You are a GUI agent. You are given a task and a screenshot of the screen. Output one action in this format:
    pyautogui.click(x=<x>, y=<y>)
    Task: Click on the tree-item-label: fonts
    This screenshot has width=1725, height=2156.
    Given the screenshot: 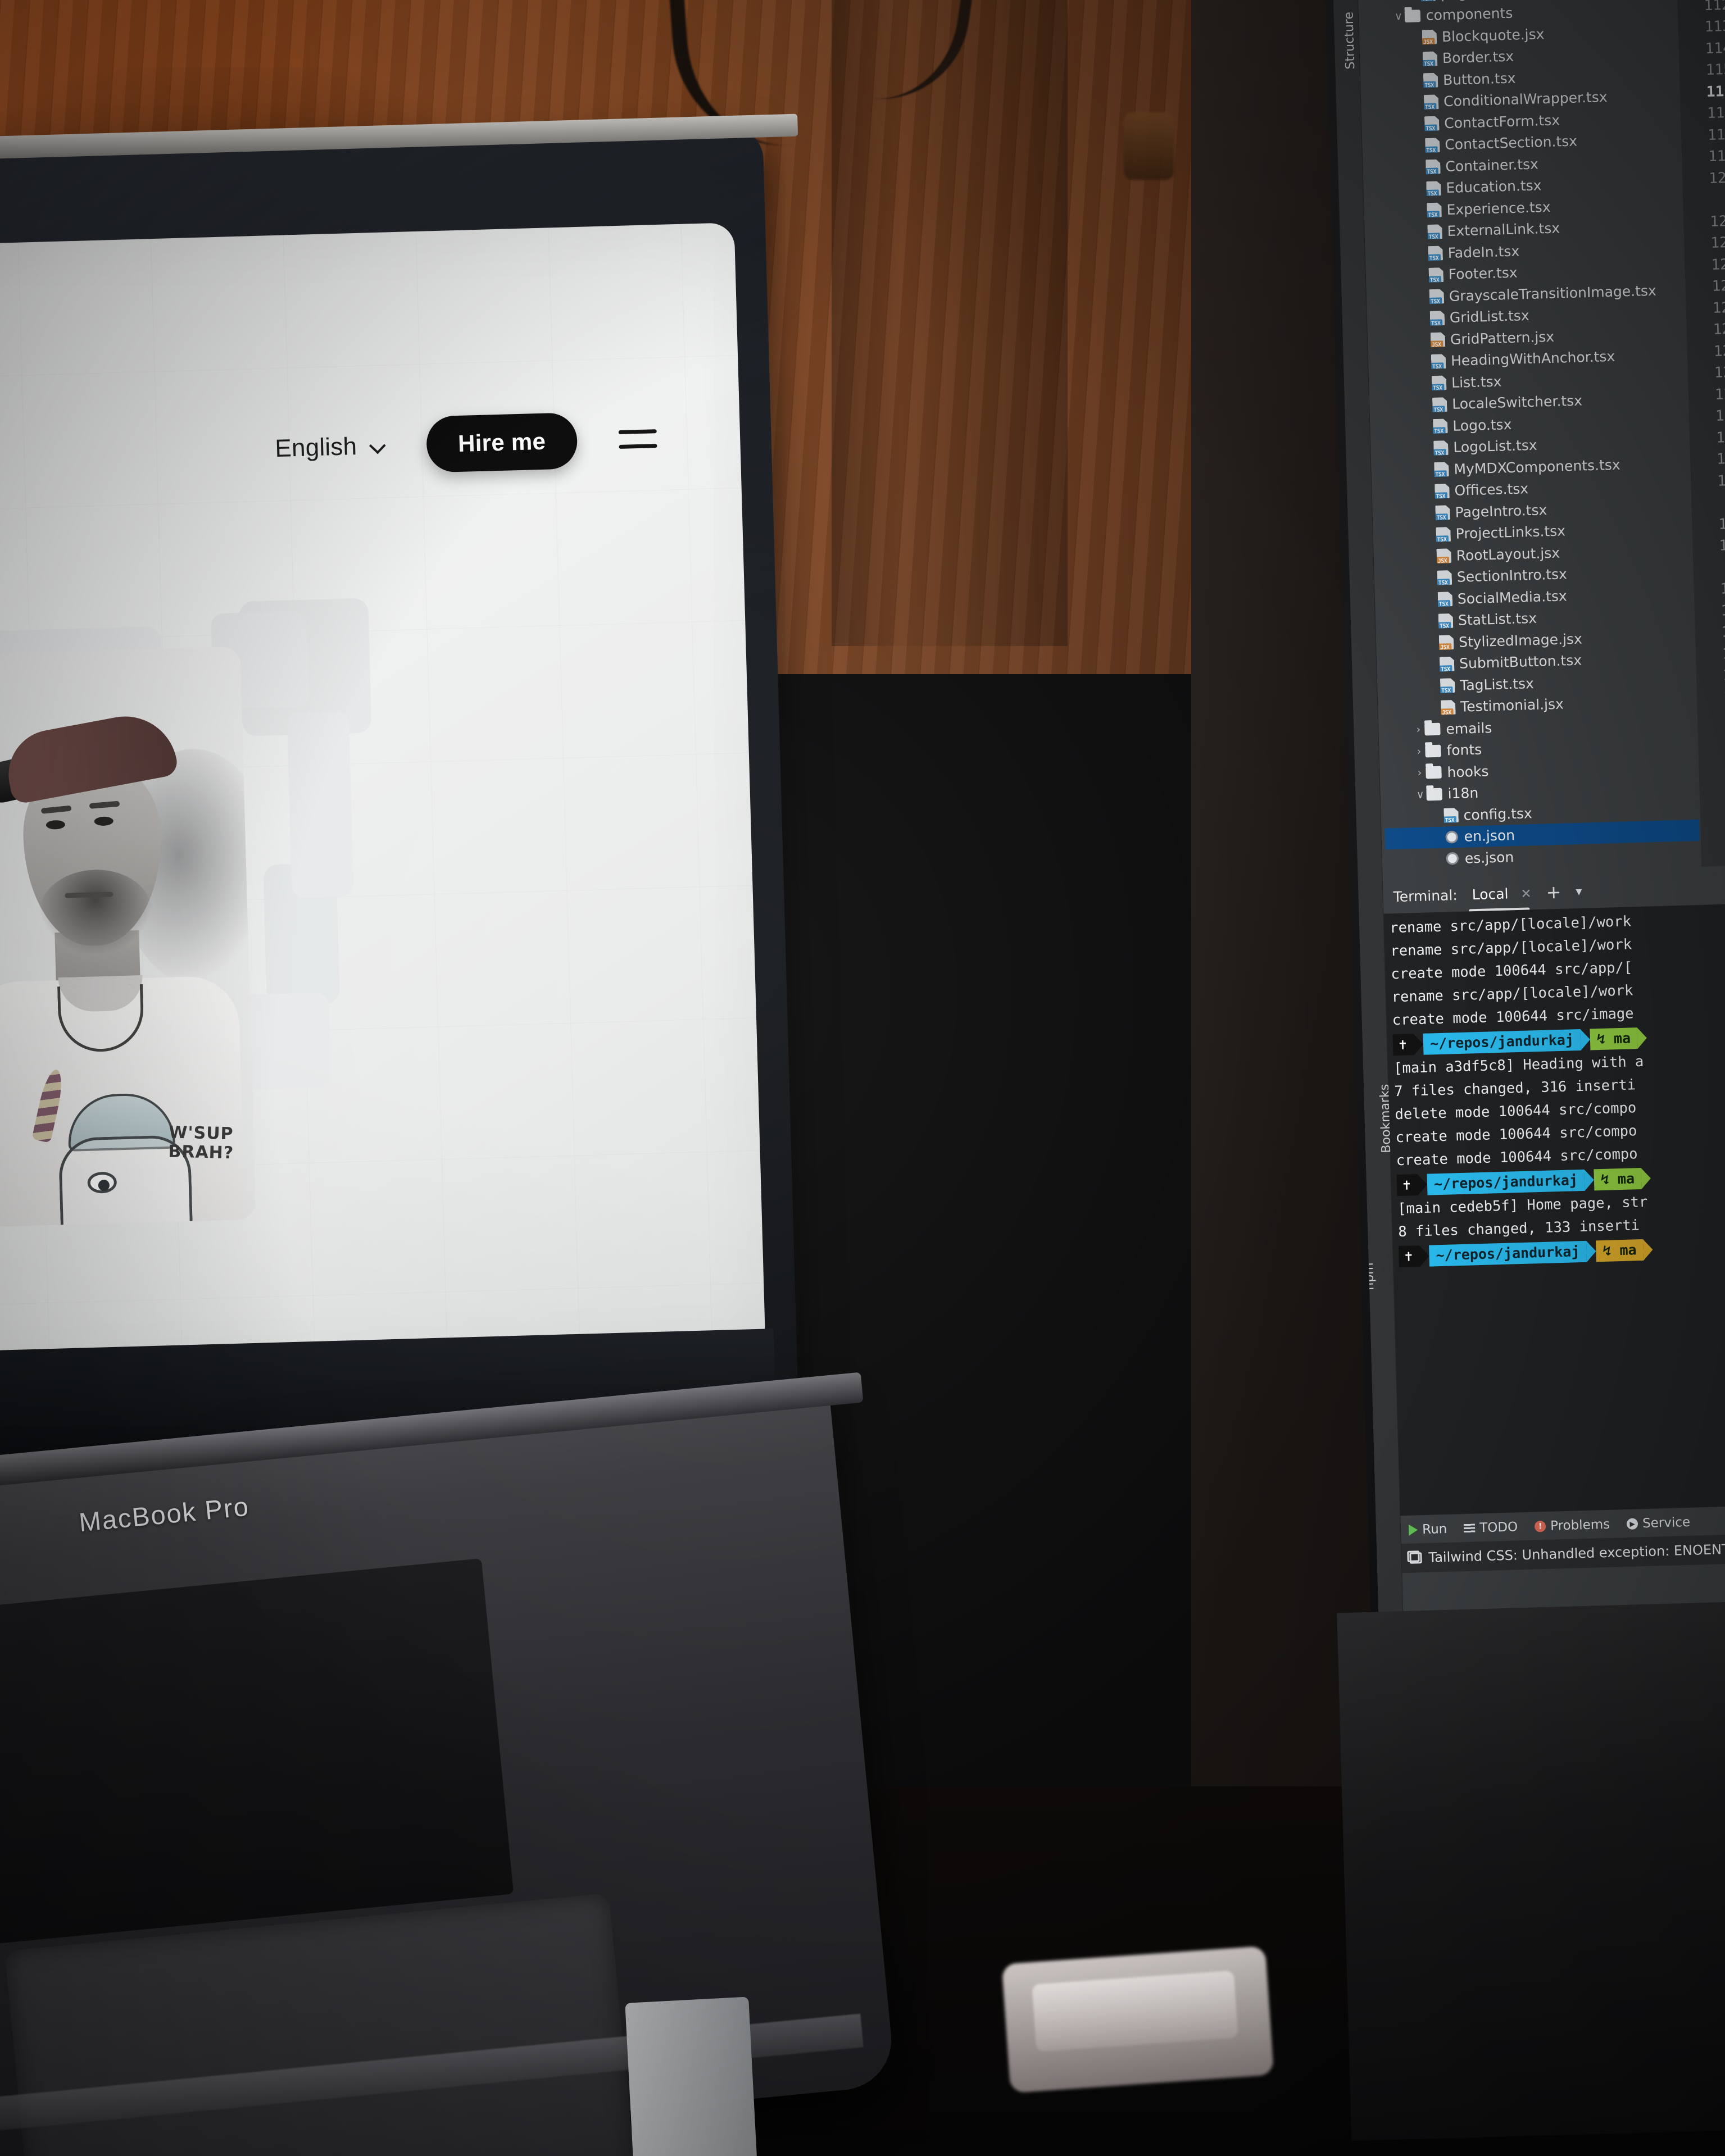 What is the action you would take?
    pyautogui.click(x=1464, y=750)
    